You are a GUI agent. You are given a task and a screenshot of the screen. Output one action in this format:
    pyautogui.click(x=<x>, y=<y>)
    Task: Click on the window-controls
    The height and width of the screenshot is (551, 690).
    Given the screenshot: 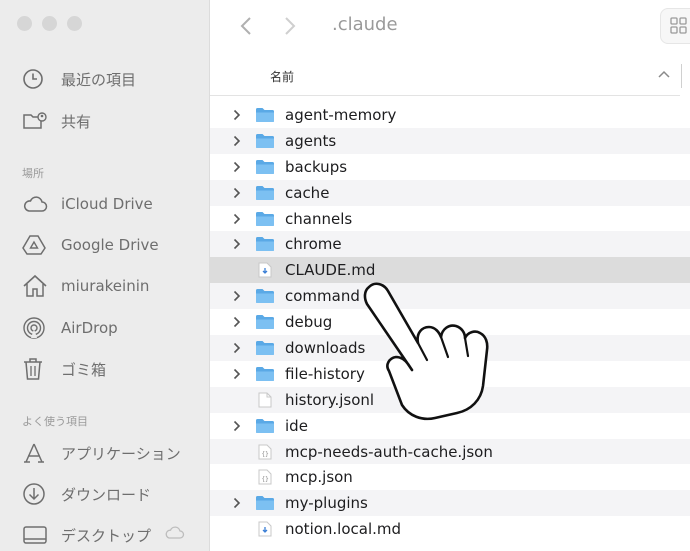 What is the action you would take?
    pyautogui.click(x=49, y=23)
    